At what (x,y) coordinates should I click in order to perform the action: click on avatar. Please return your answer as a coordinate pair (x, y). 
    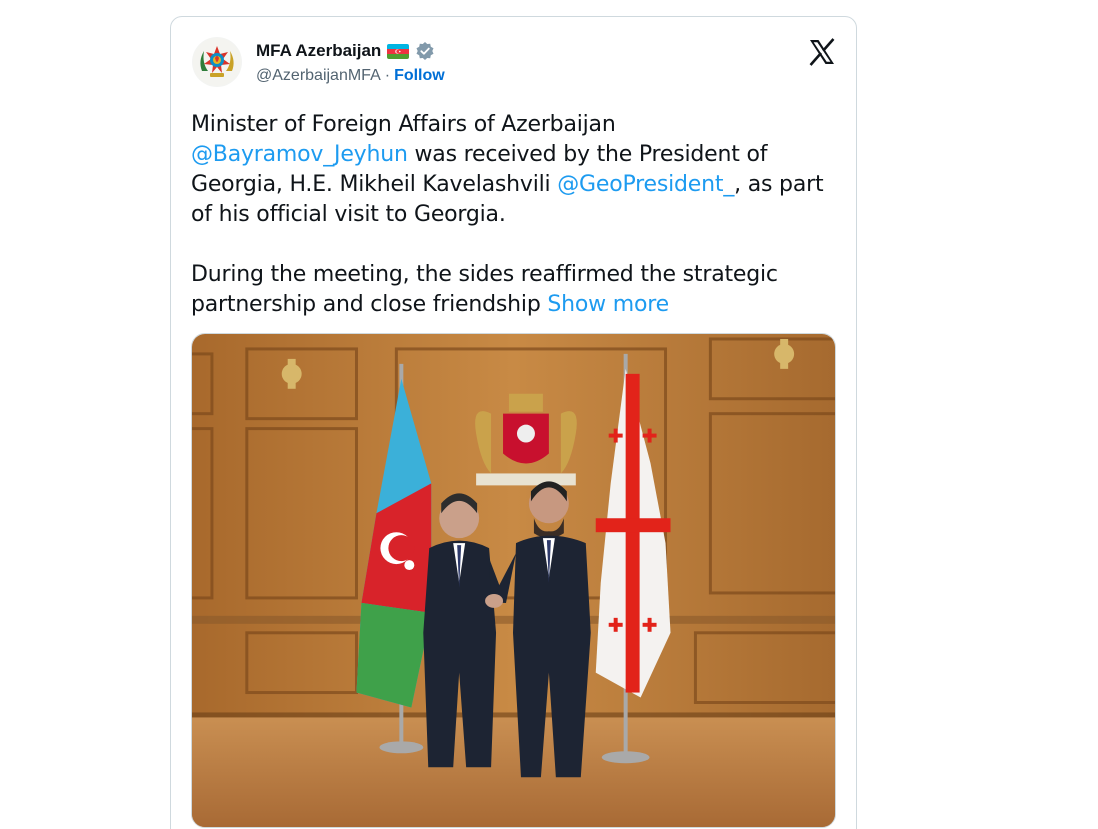
    Looking at the image, I should click on (217, 62).